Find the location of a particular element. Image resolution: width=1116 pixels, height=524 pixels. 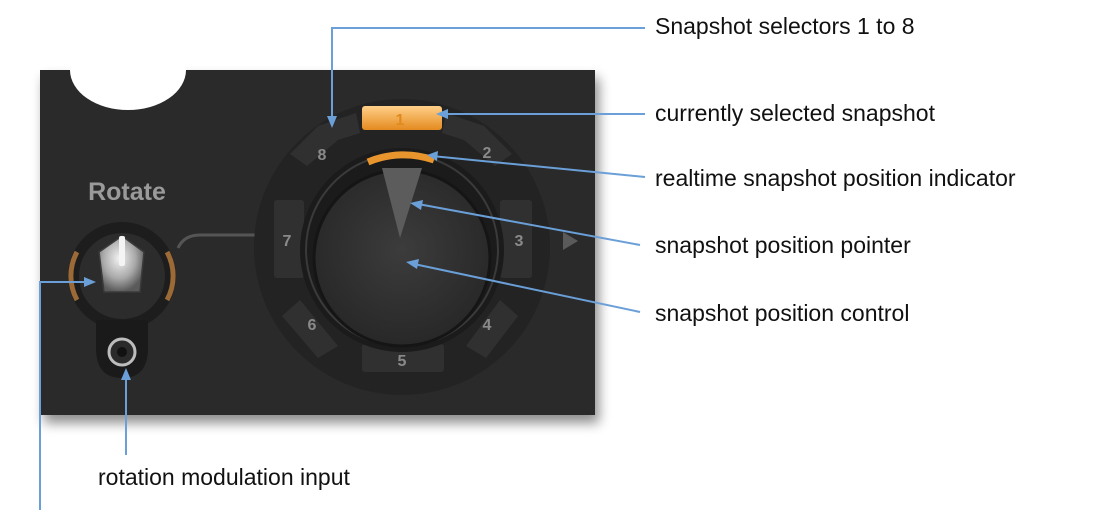

rotate-label: Rotate is located at coordinates (127, 192).